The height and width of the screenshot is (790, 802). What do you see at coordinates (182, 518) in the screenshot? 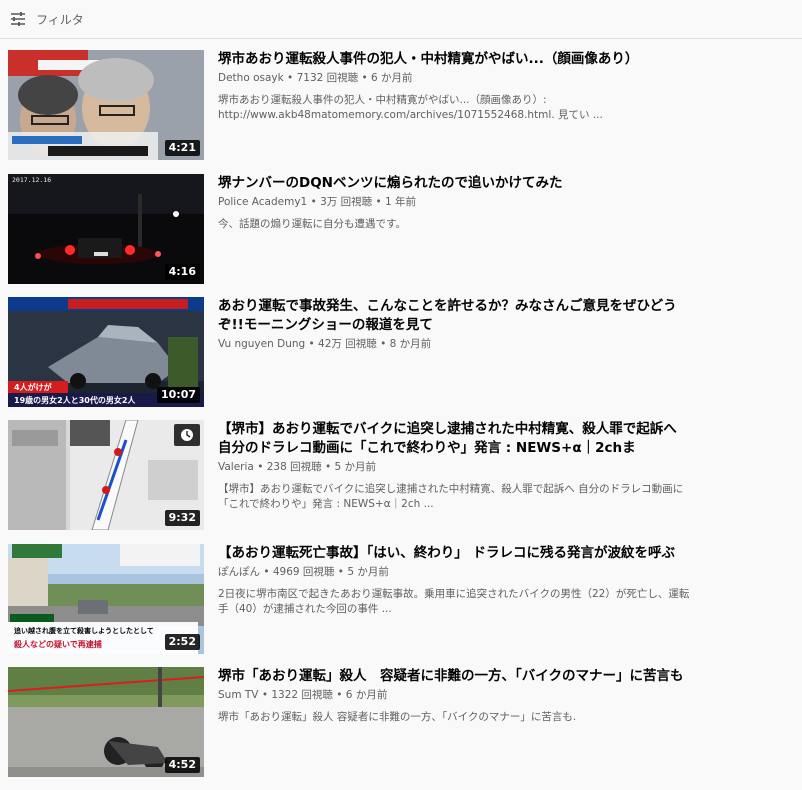
I see `video-duration: 9:32` at bounding box center [182, 518].